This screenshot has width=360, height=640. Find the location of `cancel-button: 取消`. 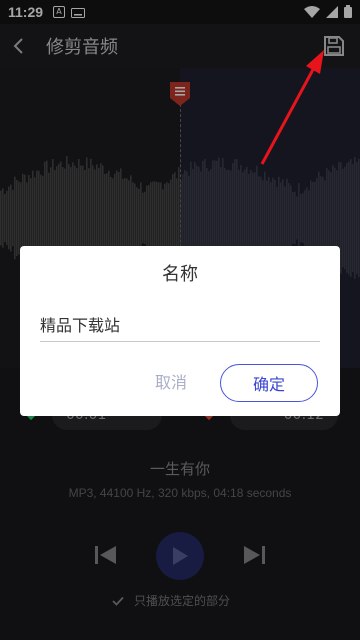

cancel-button: 取消 is located at coordinates (171, 381).